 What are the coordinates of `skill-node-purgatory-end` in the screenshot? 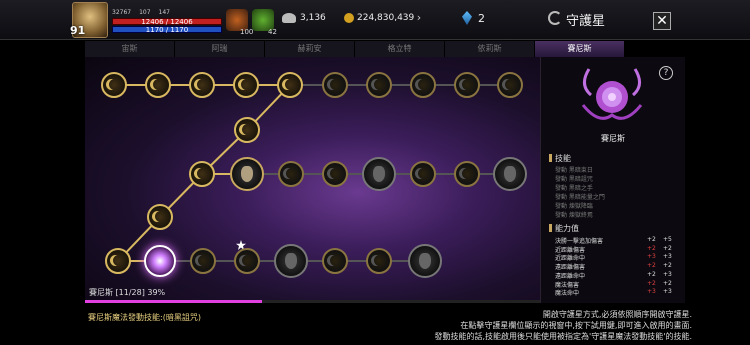 It's located at (425, 261).